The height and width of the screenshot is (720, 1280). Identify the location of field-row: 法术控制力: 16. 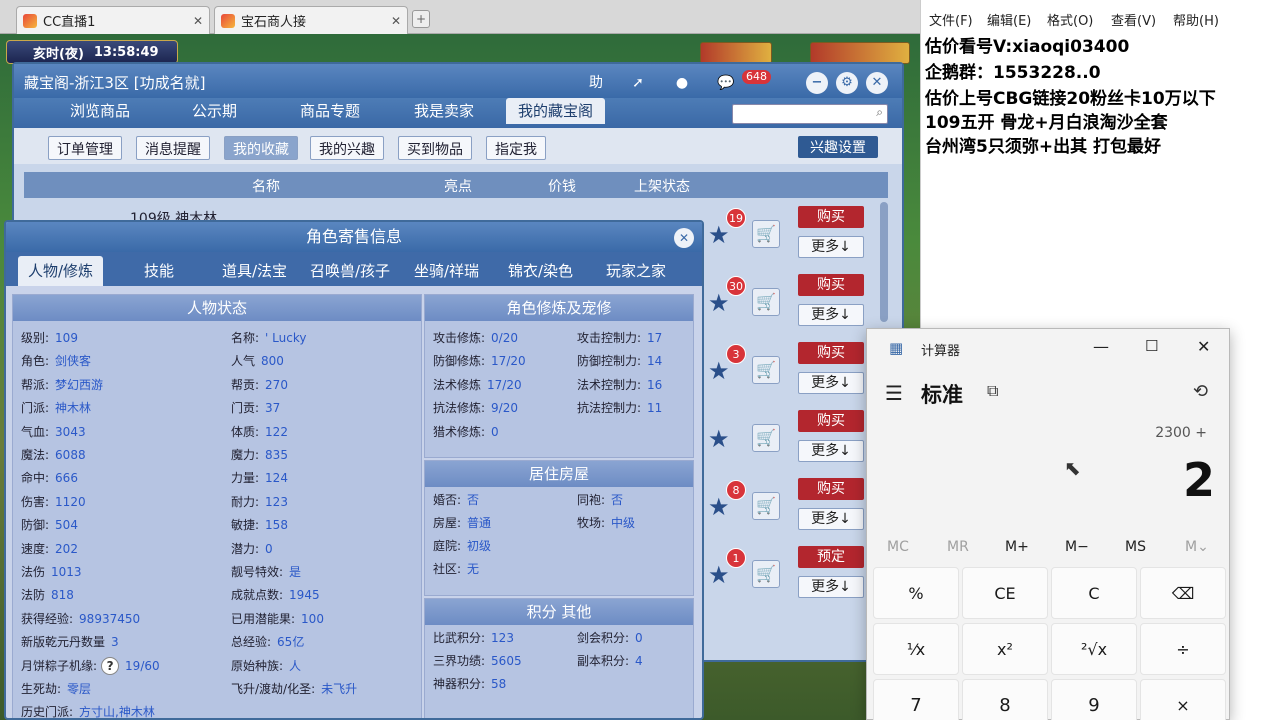
(619, 384).